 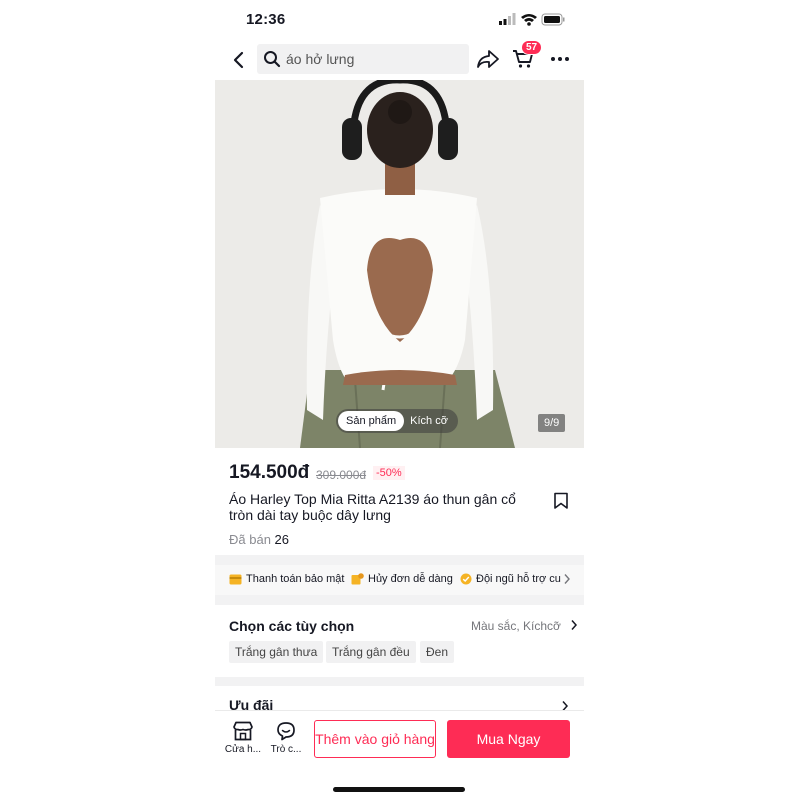 What do you see at coordinates (437, 652) in the screenshot?
I see `option-chip: Đen` at bounding box center [437, 652].